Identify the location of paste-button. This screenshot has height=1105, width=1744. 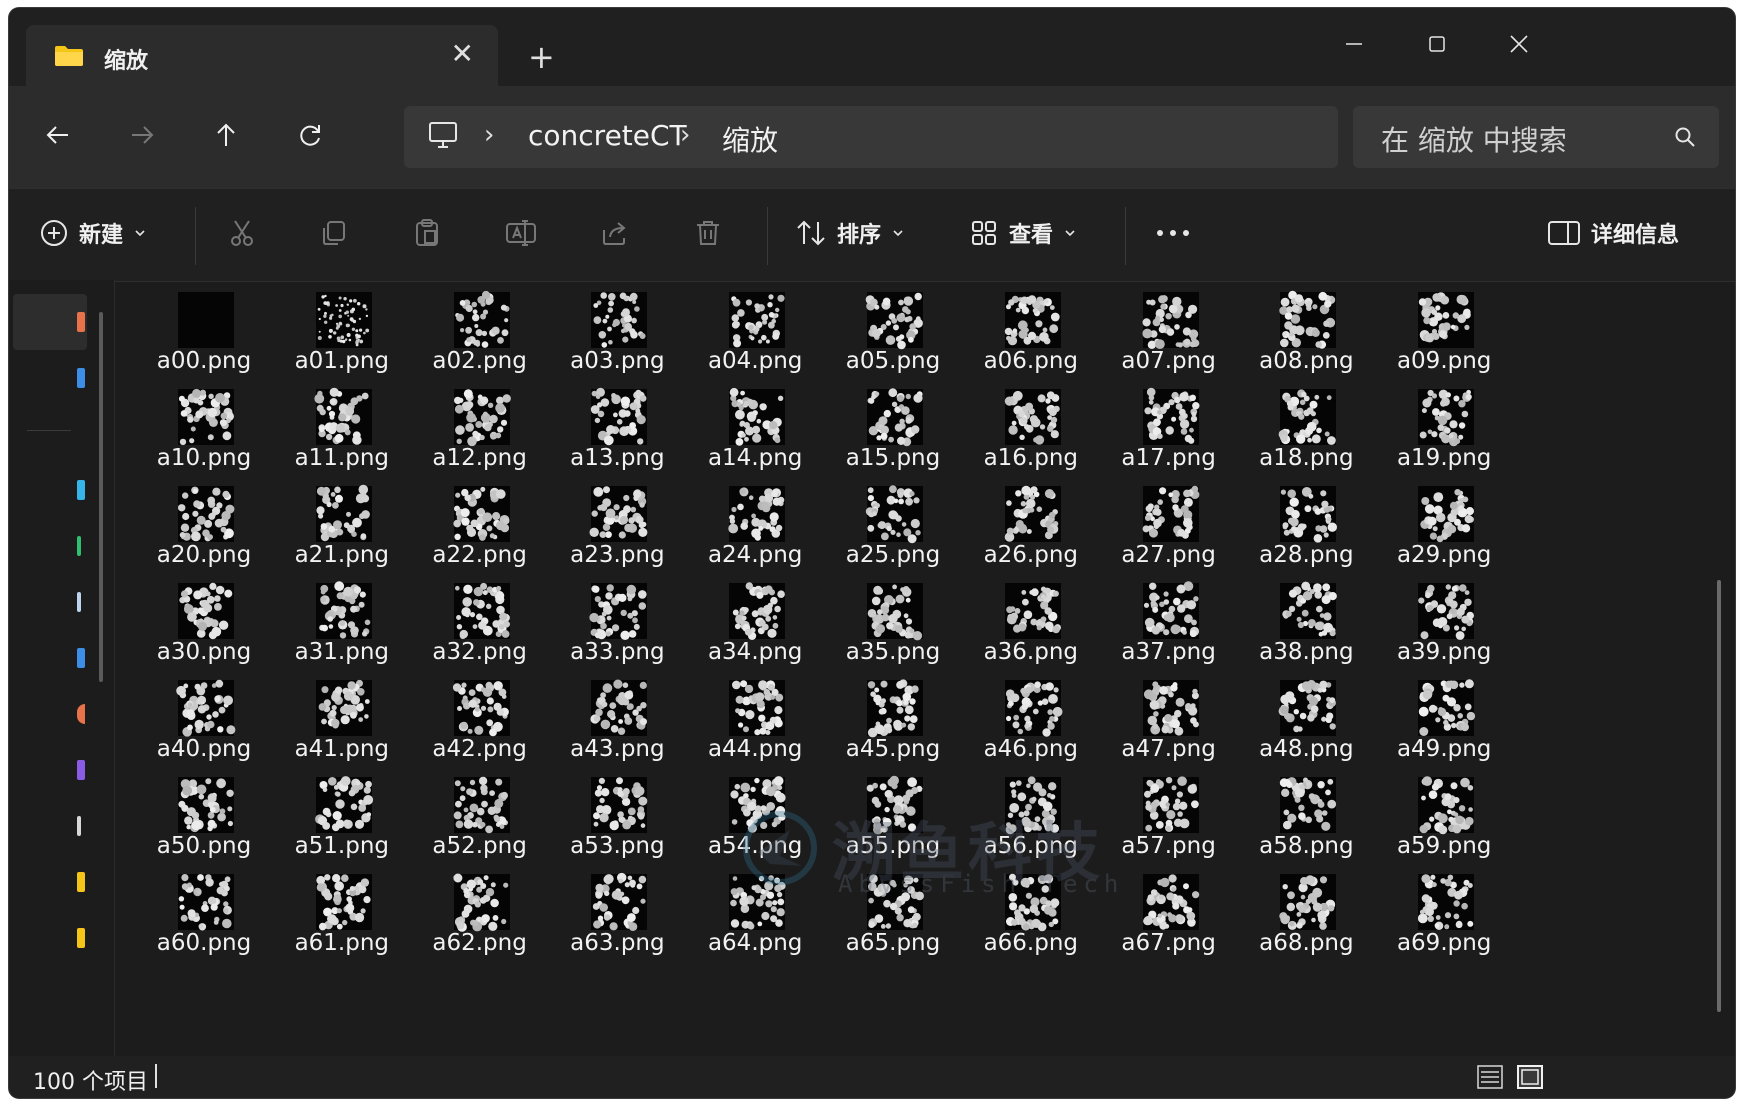
(427, 233).